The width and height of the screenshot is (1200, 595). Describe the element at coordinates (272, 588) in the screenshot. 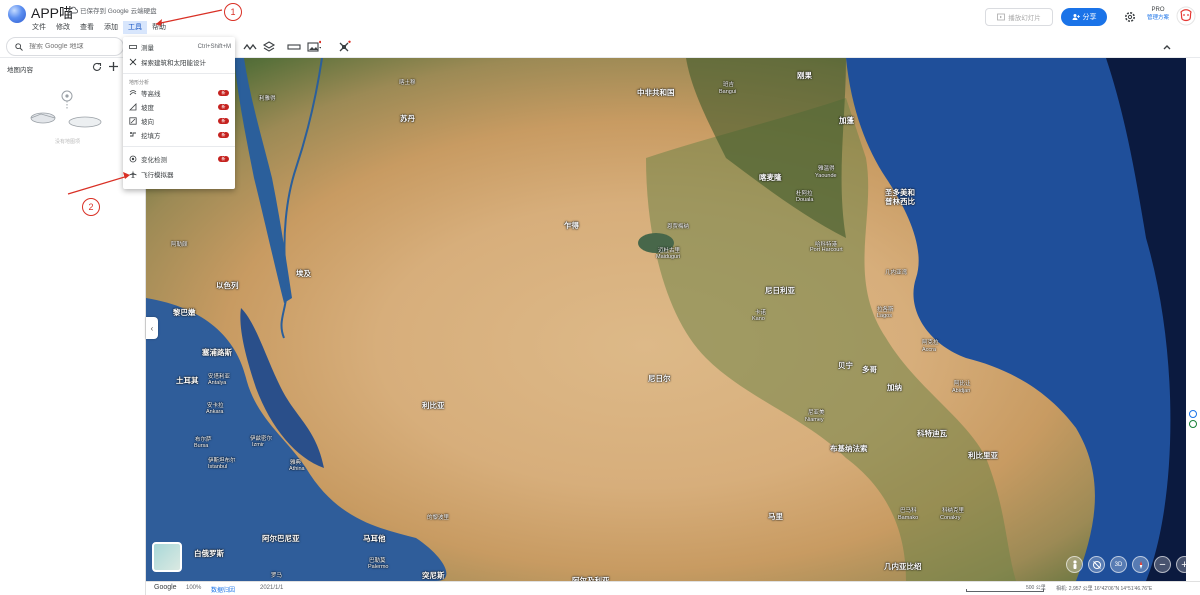

I see `imagery-date: 2021/1/1` at that location.